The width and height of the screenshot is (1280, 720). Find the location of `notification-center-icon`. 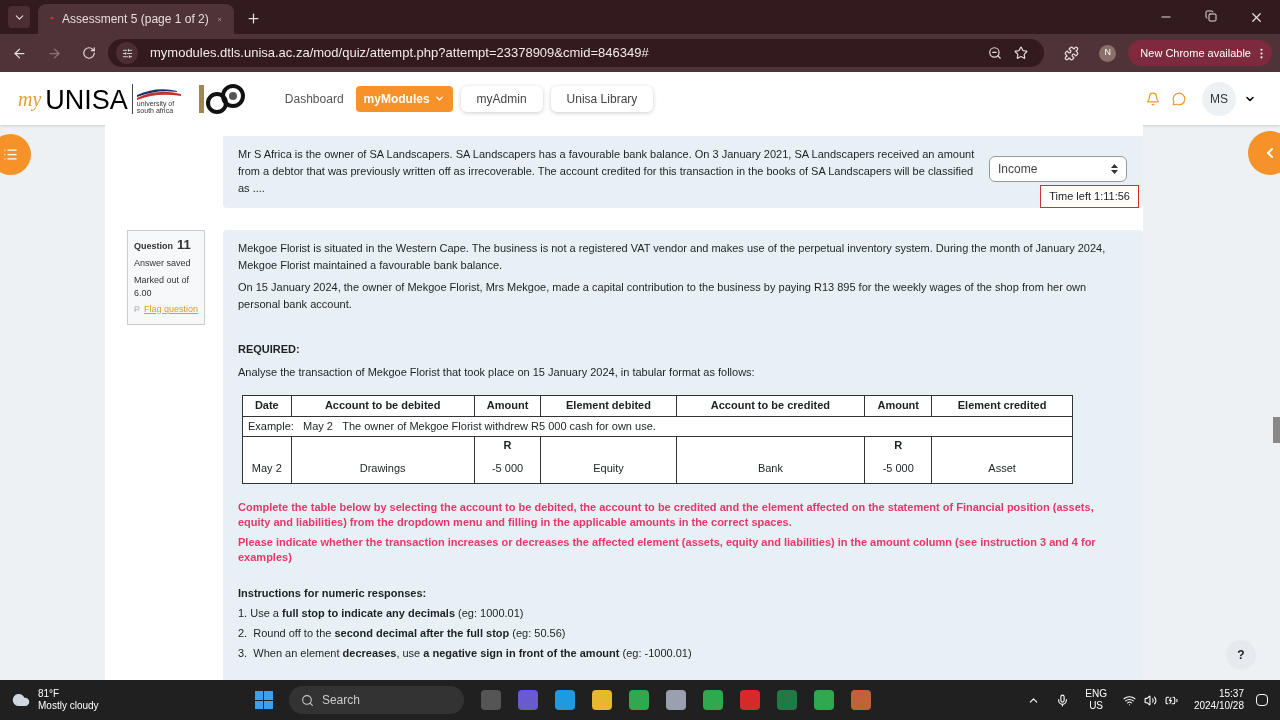

notification-center-icon is located at coordinates (1262, 700).